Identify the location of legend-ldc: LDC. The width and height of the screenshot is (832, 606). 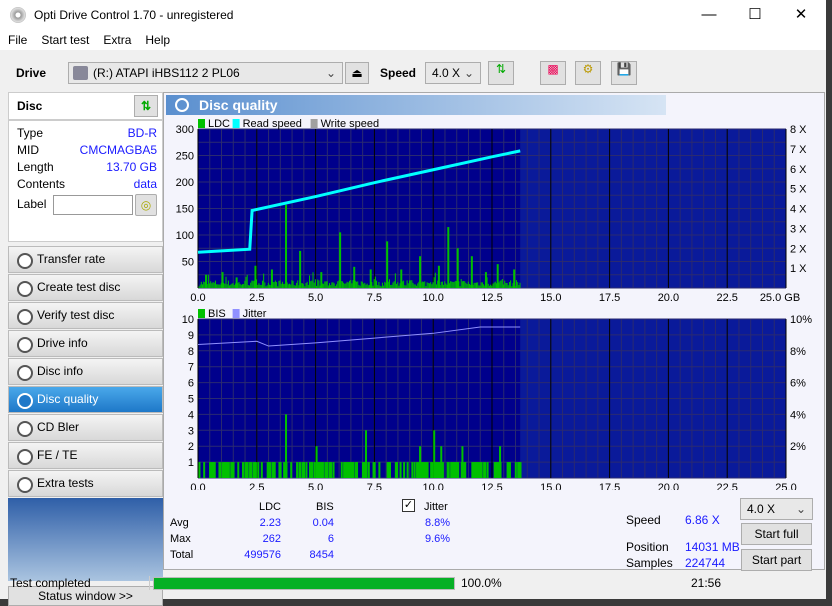
(219, 124).